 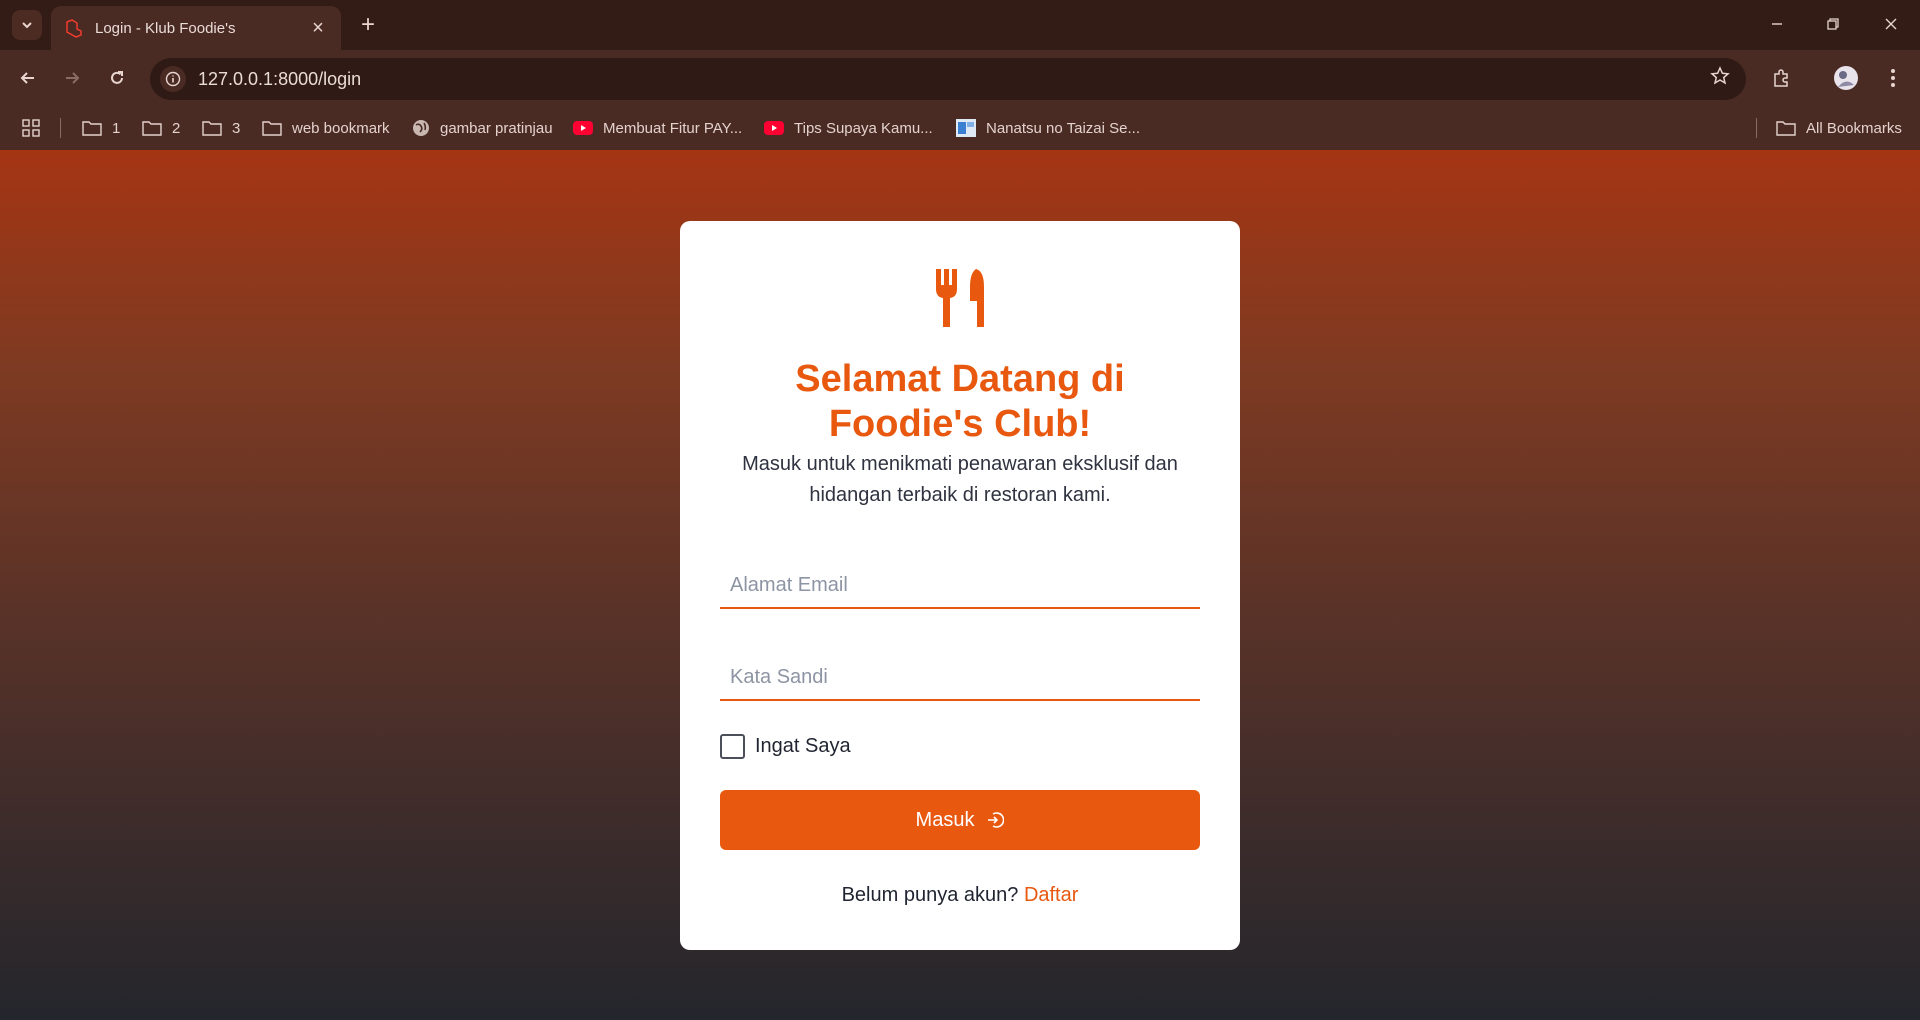 I want to click on reload-icon, so click(x=117, y=77).